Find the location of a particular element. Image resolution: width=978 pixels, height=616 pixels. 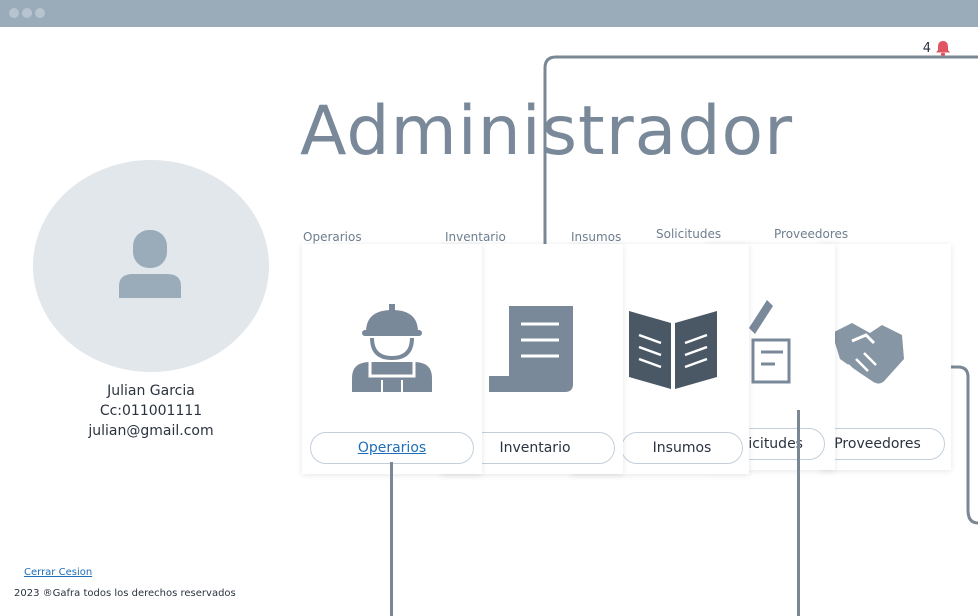

inventario-button-label: Inventario is located at coordinates (535, 448).